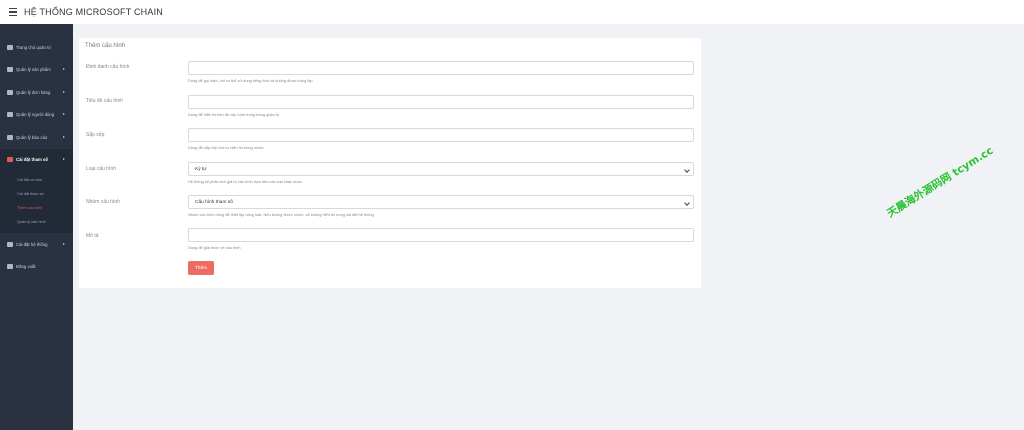 Image resolution: width=1024 pixels, height=430 pixels. Describe the element at coordinates (64, 159) in the screenshot. I see `caret-down-icon` at that location.